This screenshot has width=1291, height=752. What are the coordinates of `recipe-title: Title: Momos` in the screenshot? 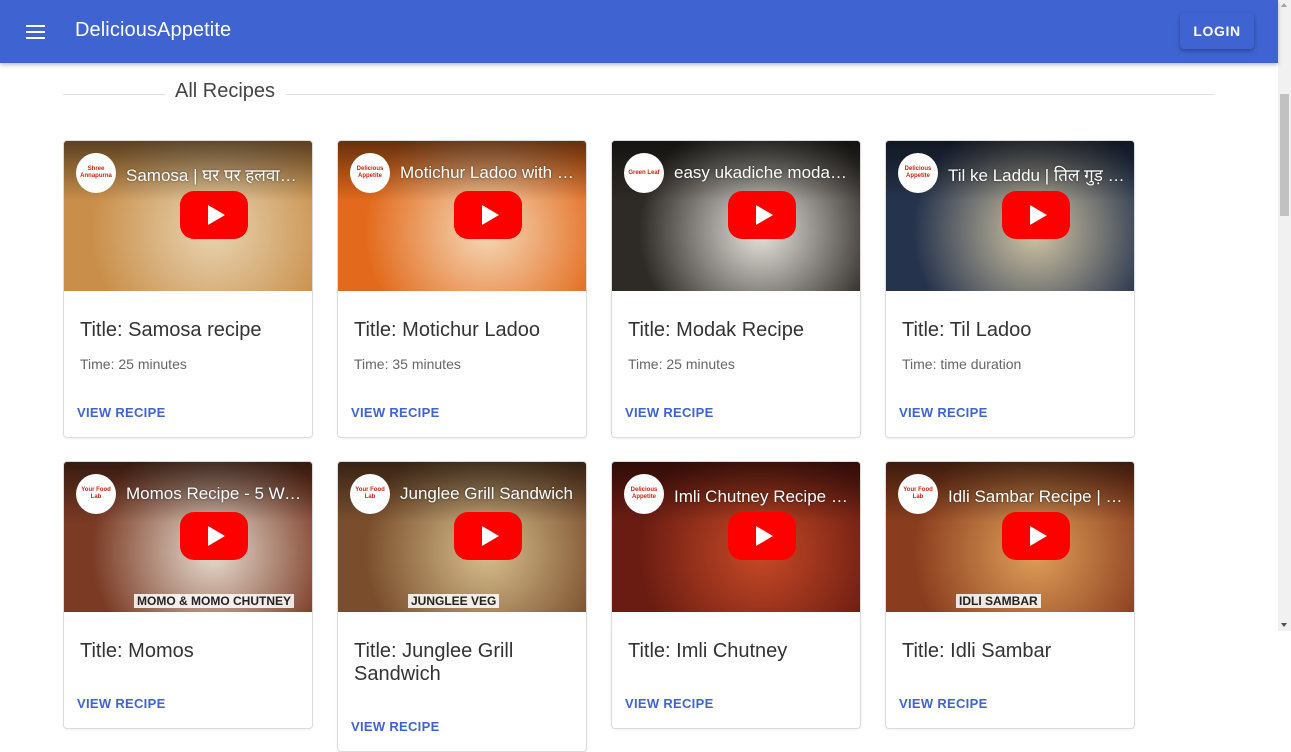 It's located at (137, 651).